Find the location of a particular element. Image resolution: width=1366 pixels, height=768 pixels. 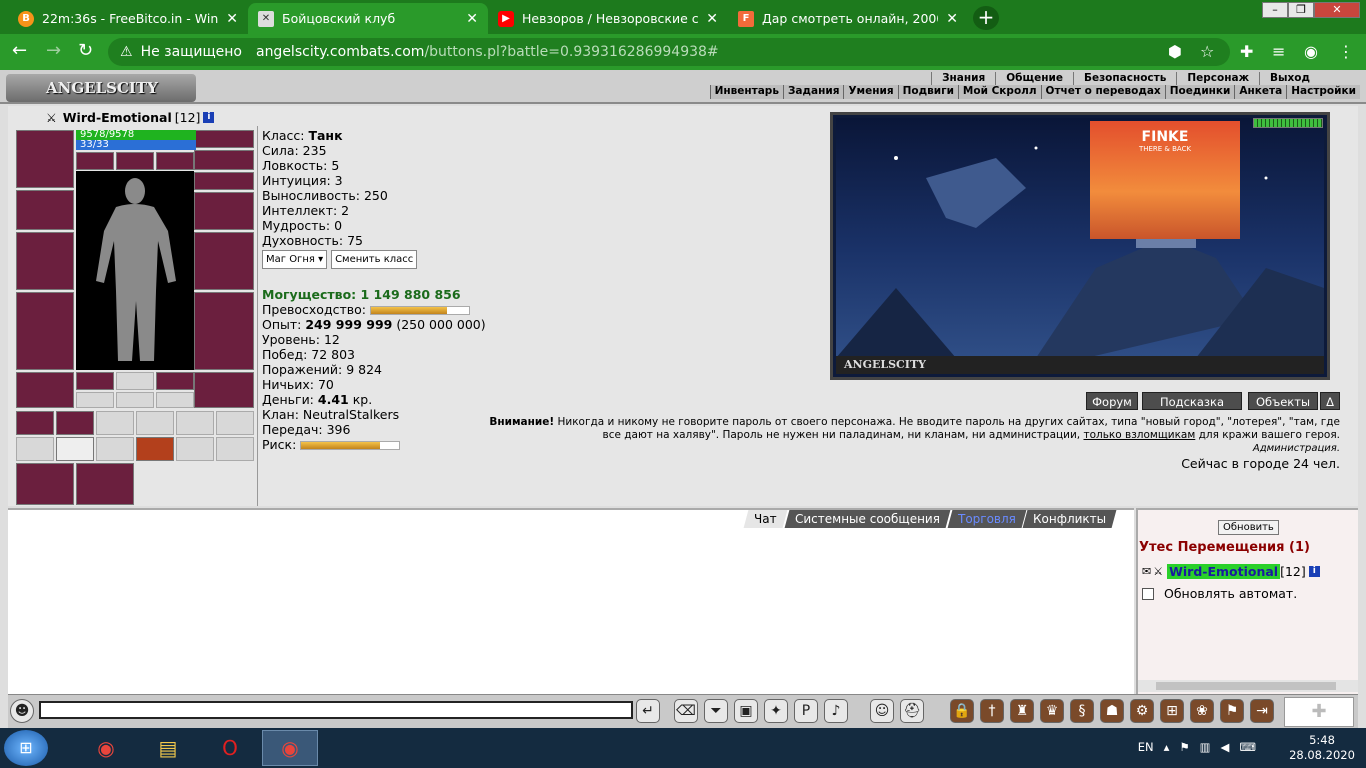

character-nick: Wird-Emotional is located at coordinates (117, 117).